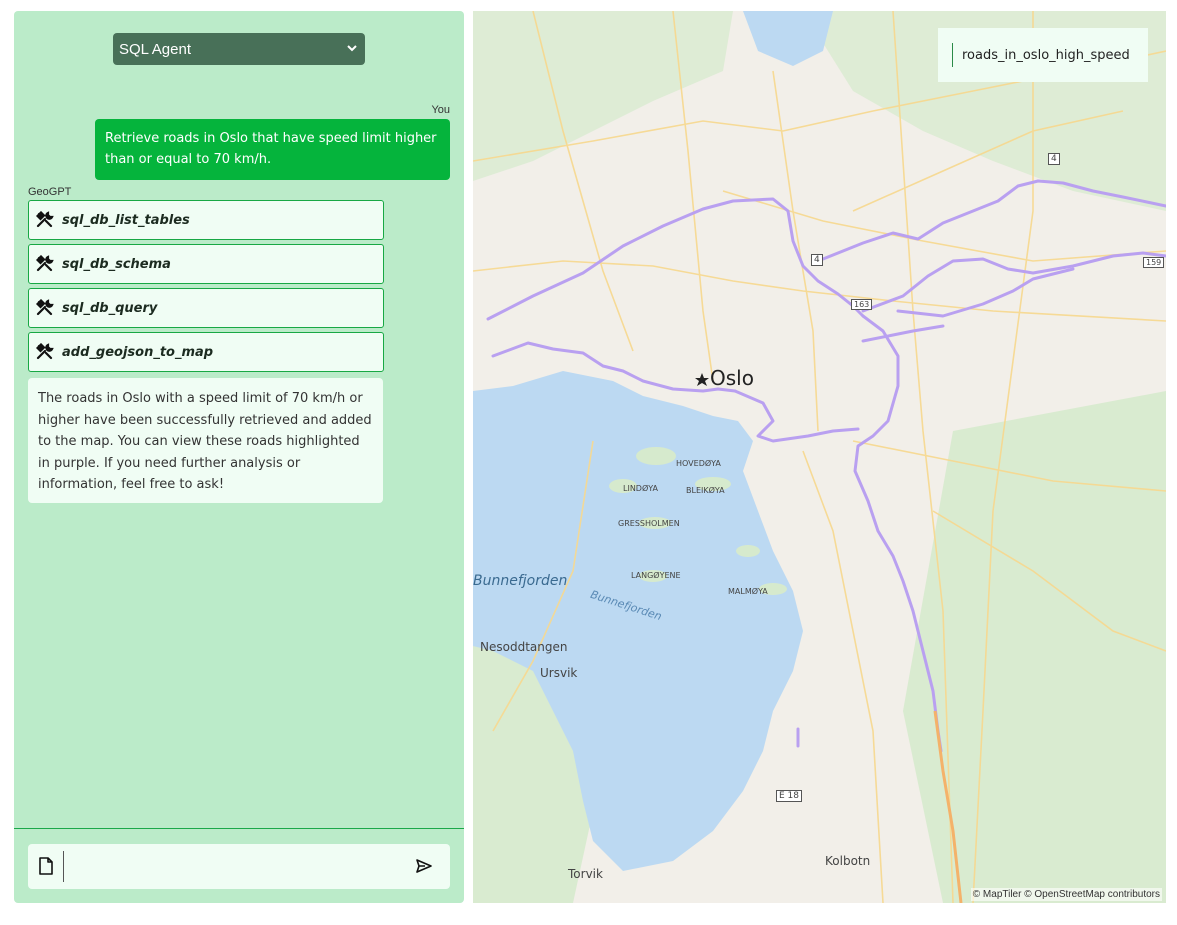 The width and height of the screenshot is (1177, 925). I want to click on layer-panel: roads_in_oslo_high_speed, so click(1043, 55).